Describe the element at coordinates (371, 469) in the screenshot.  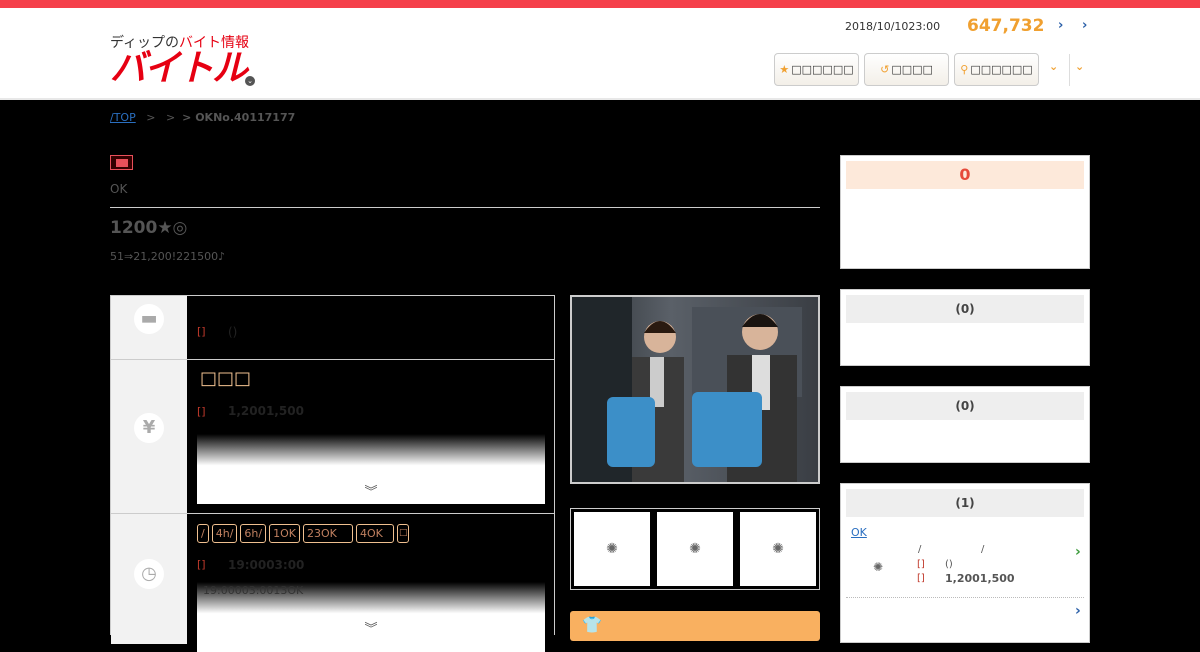
I see `expand-panel: ︾` at that location.